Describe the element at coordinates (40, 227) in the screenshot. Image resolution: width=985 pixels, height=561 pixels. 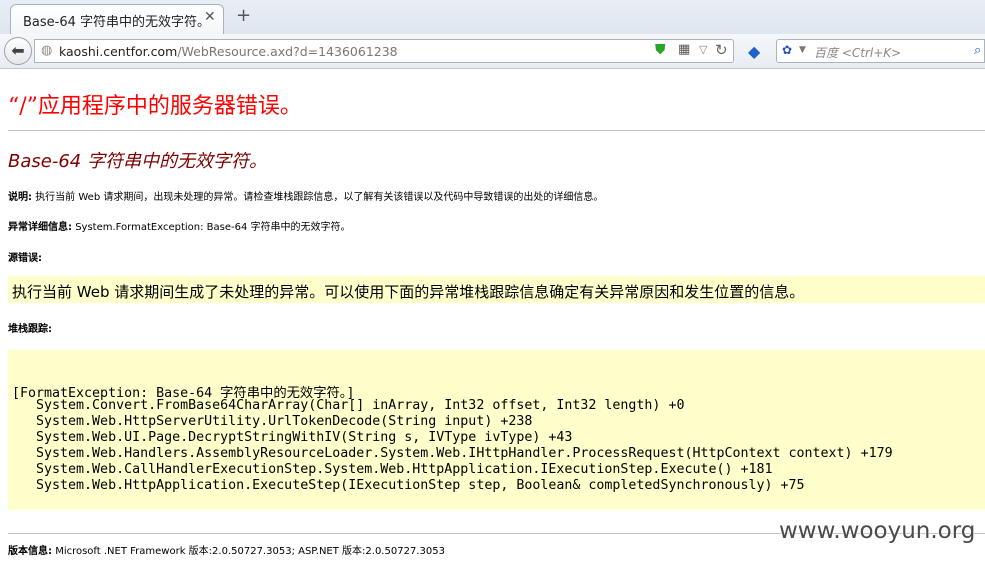
I see `exception-label: 异常详细信息:` at that location.